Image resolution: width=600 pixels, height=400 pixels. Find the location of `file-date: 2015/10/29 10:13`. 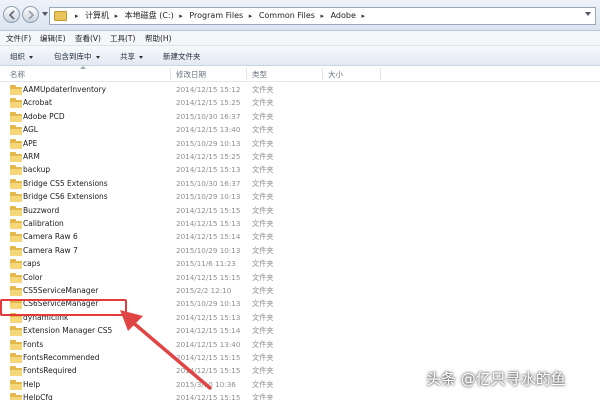

file-date: 2015/10/29 10:13 is located at coordinates (208, 250).